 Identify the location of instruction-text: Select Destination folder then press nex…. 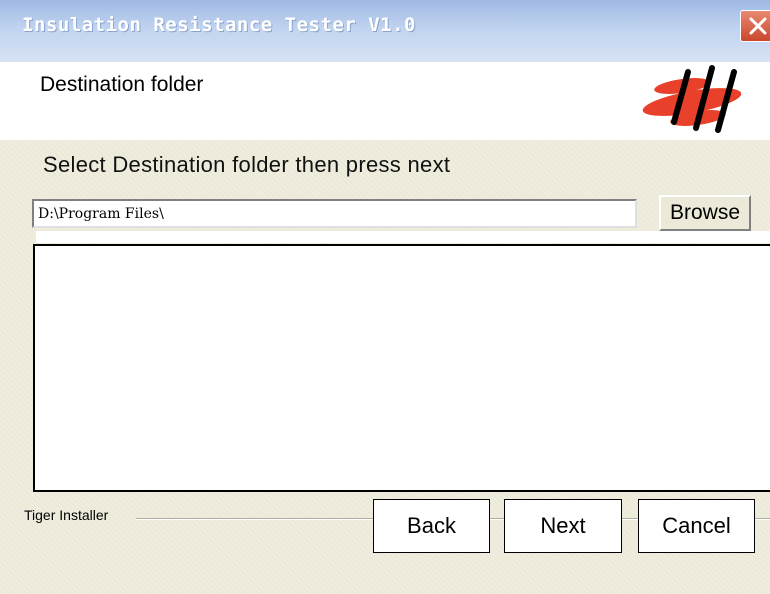
(247, 164).